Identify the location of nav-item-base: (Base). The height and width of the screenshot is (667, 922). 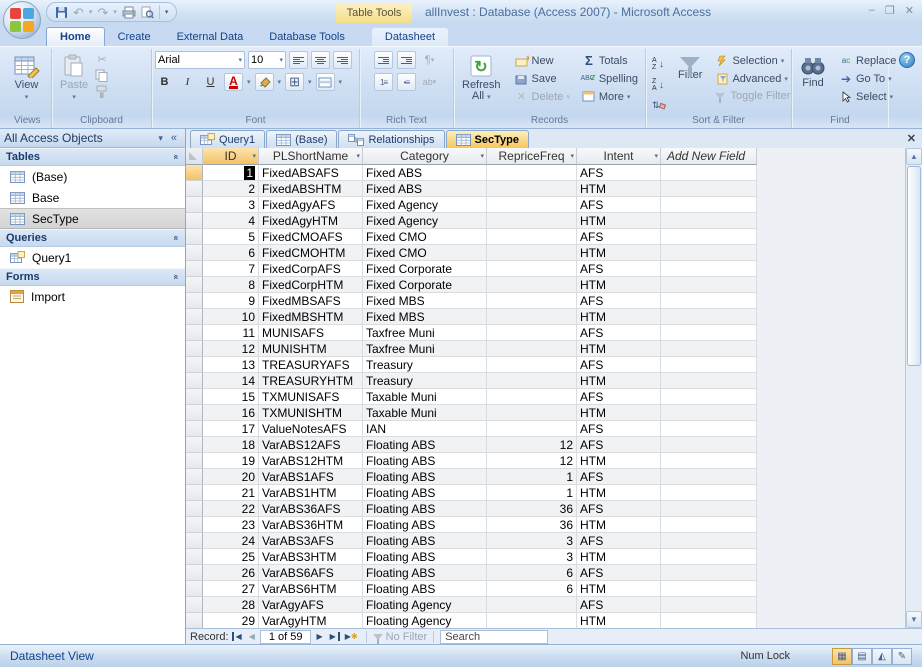
(92, 176).